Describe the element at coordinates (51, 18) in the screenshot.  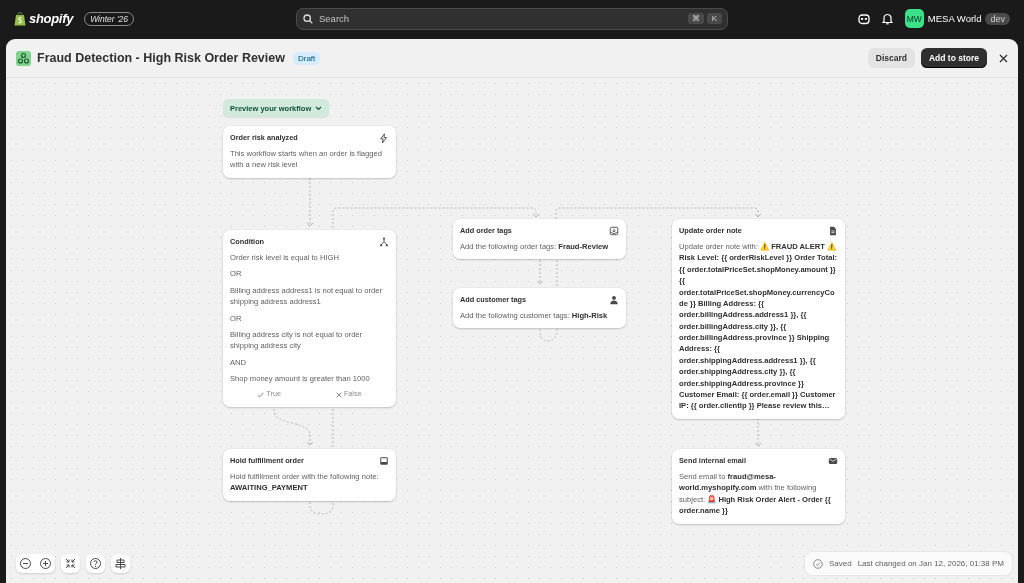
I see `brand-name: shopify` at that location.